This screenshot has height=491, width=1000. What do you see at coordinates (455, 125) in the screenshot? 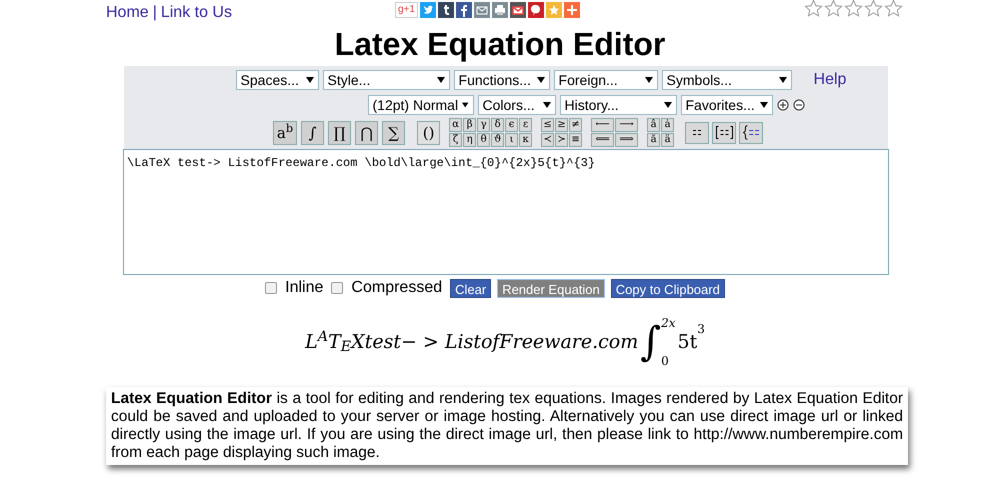
I see `symbol-button: α` at bounding box center [455, 125].